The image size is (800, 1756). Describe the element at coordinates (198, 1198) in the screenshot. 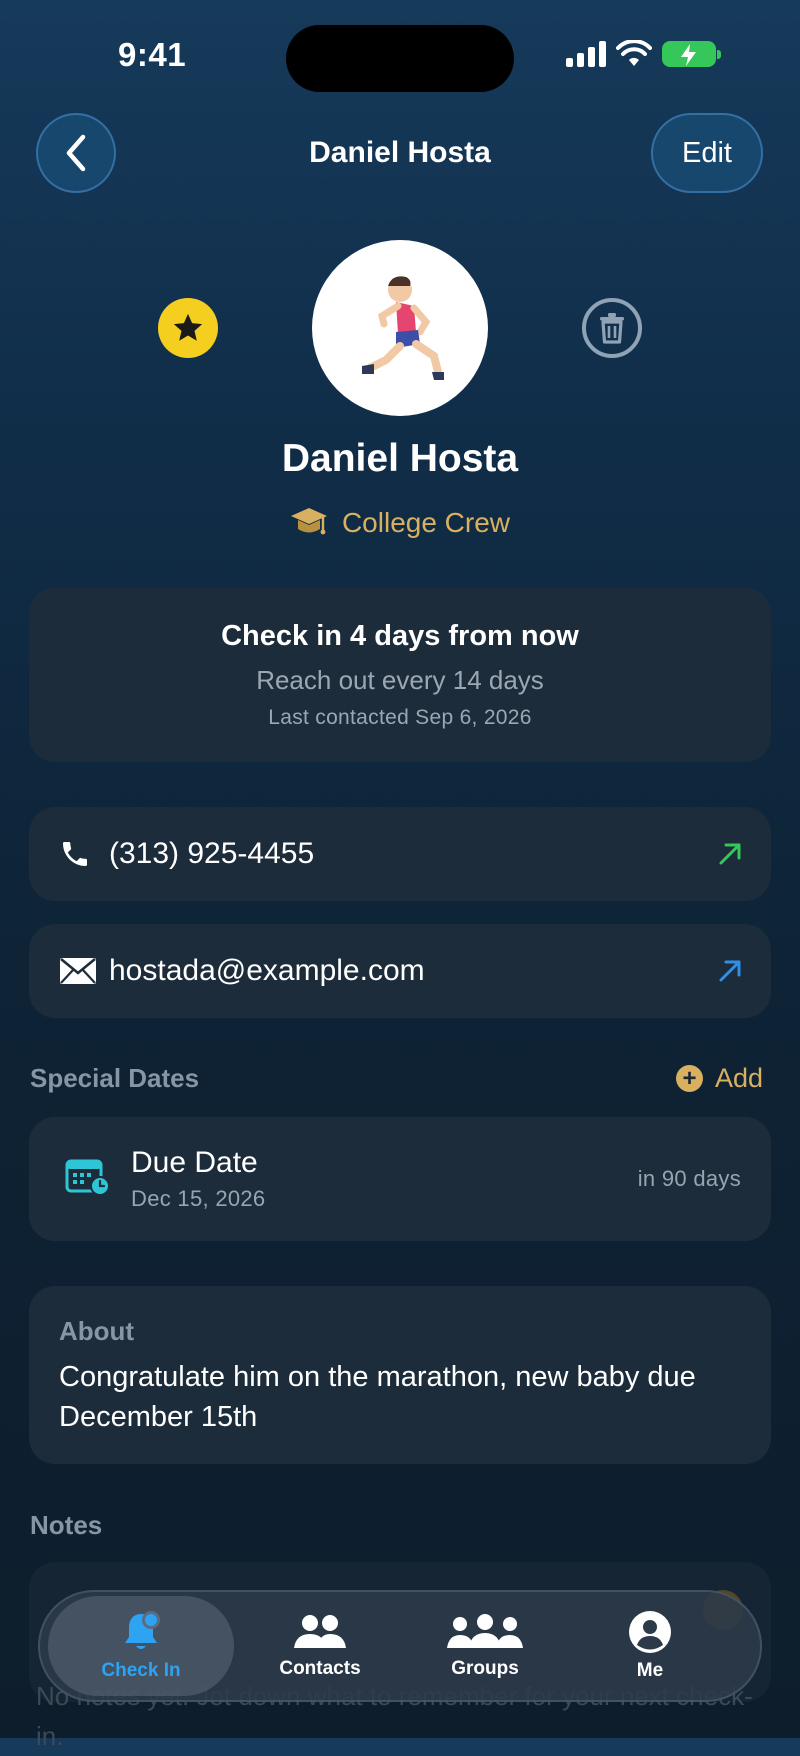

I see `special-date-date: Dec 15, 2026` at that location.